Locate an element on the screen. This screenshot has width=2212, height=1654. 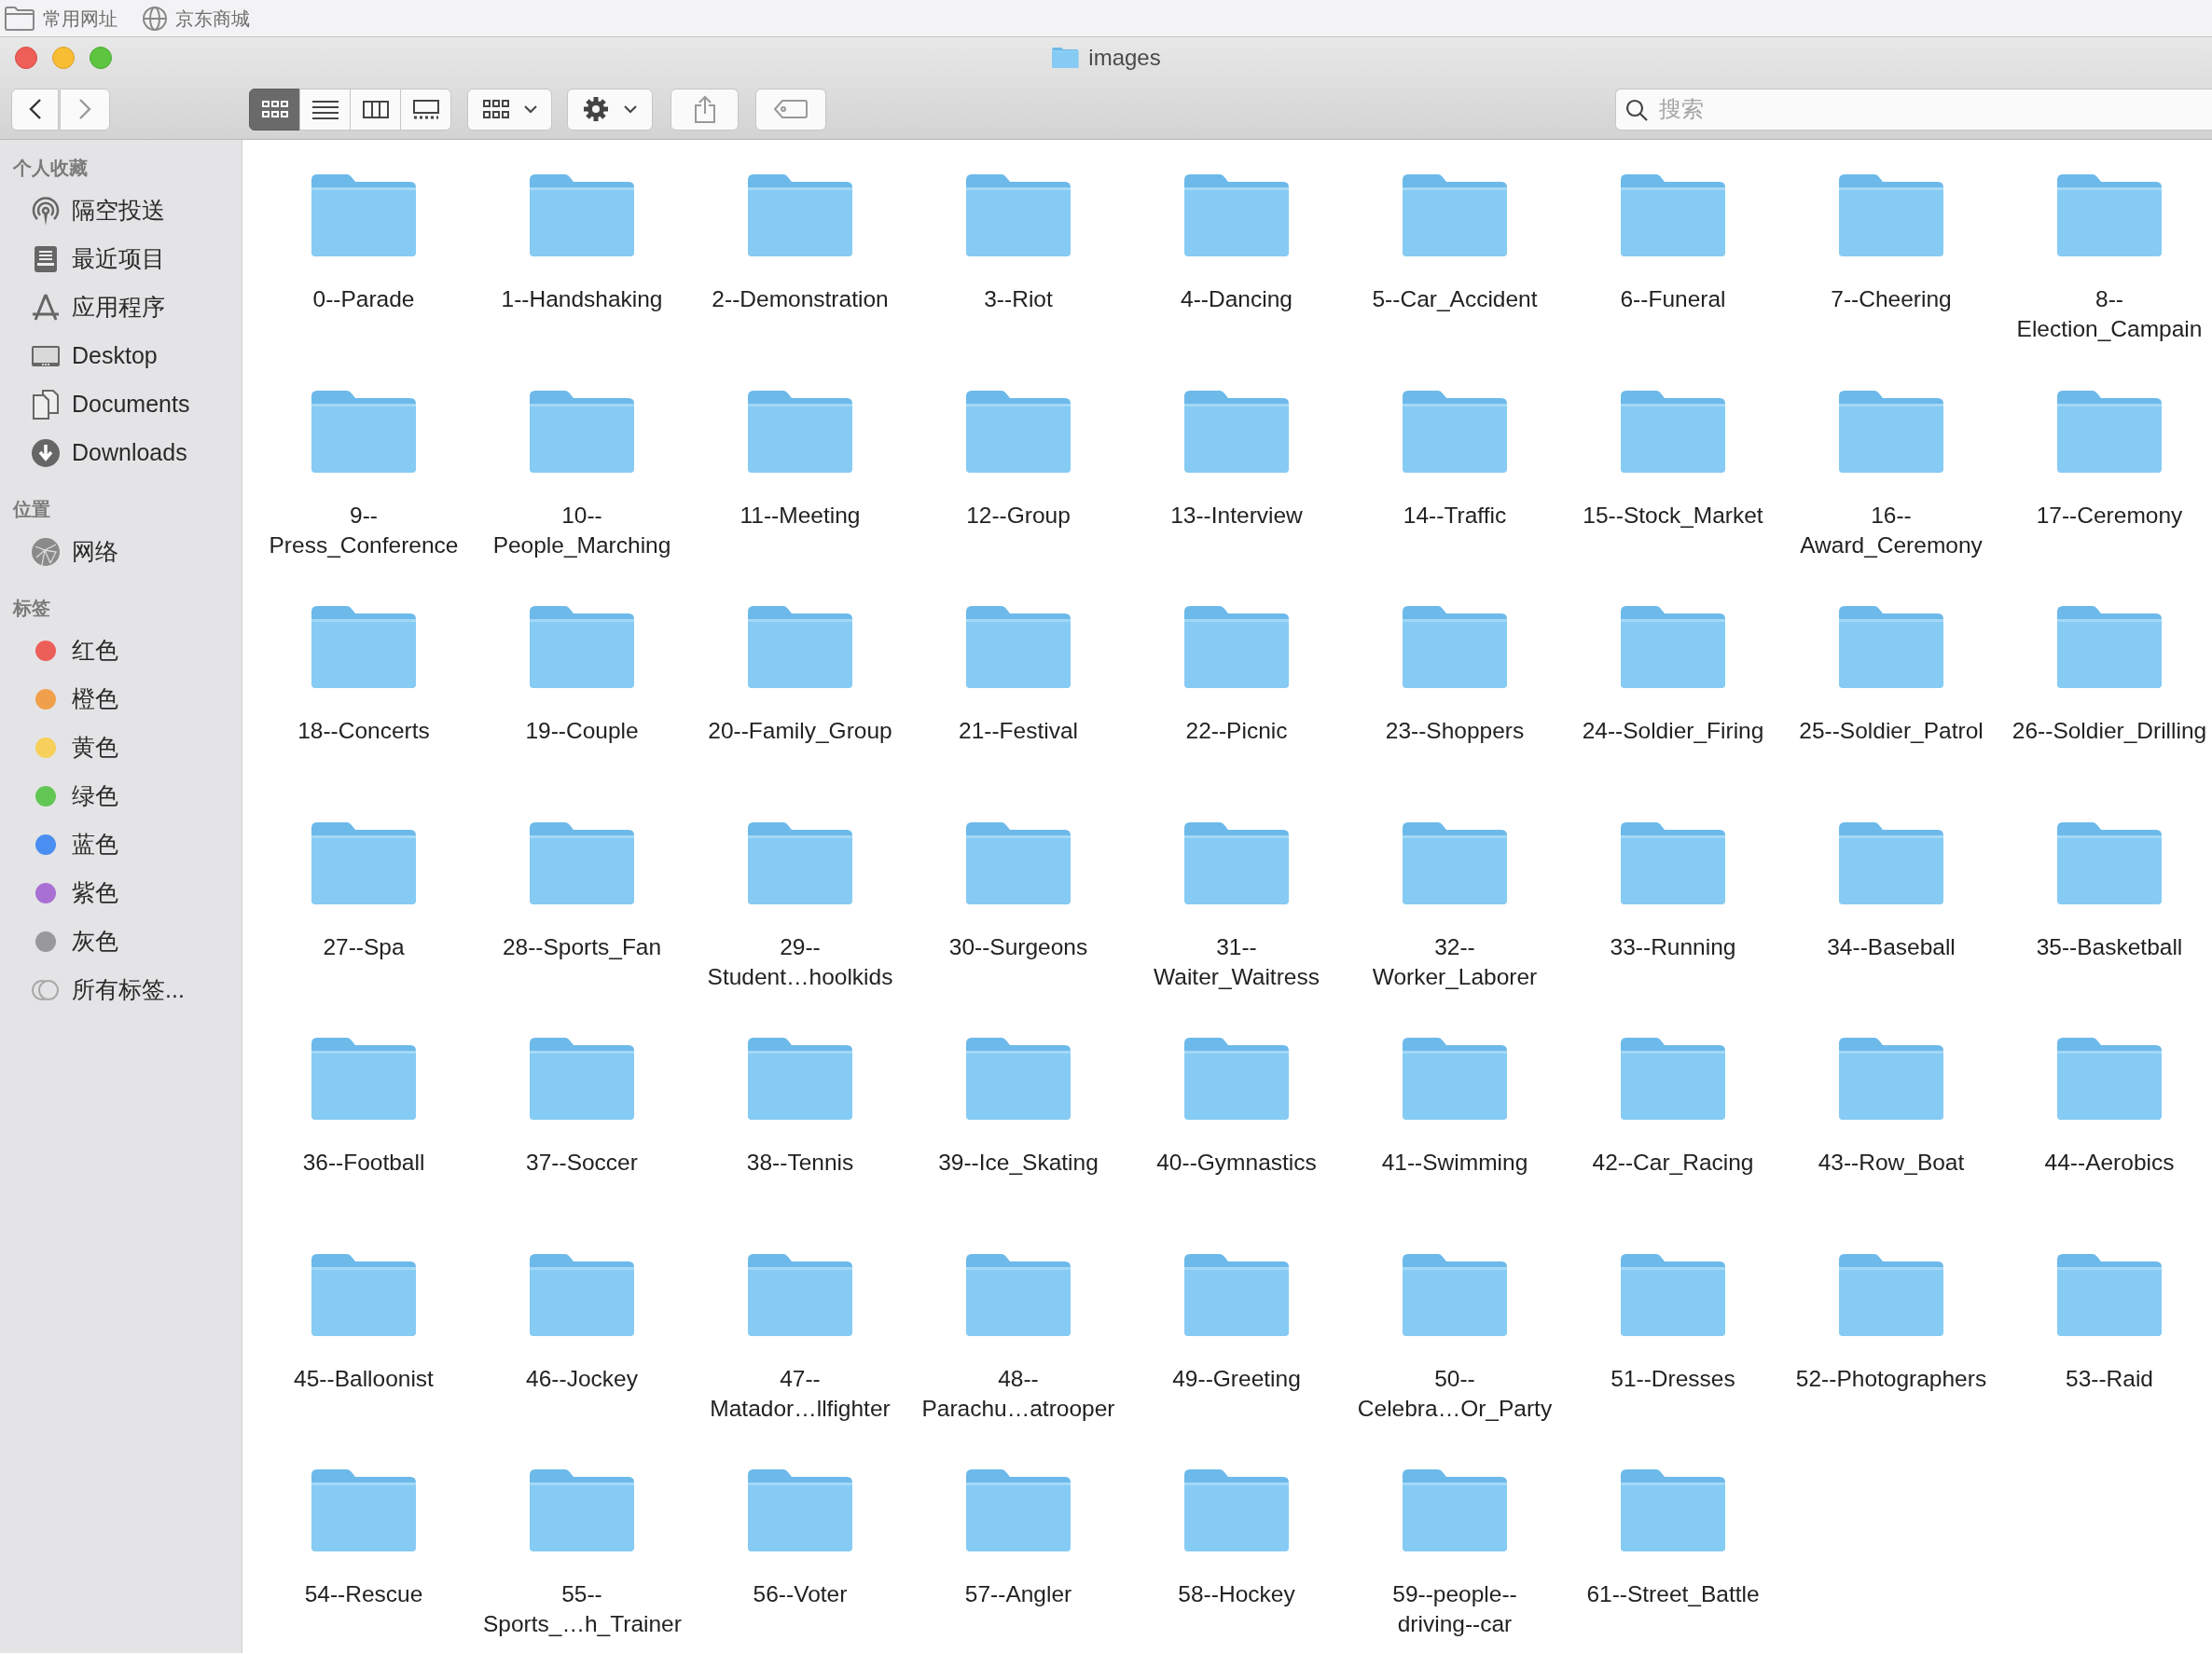
group-dropdown is located at coordinates (509, 110).